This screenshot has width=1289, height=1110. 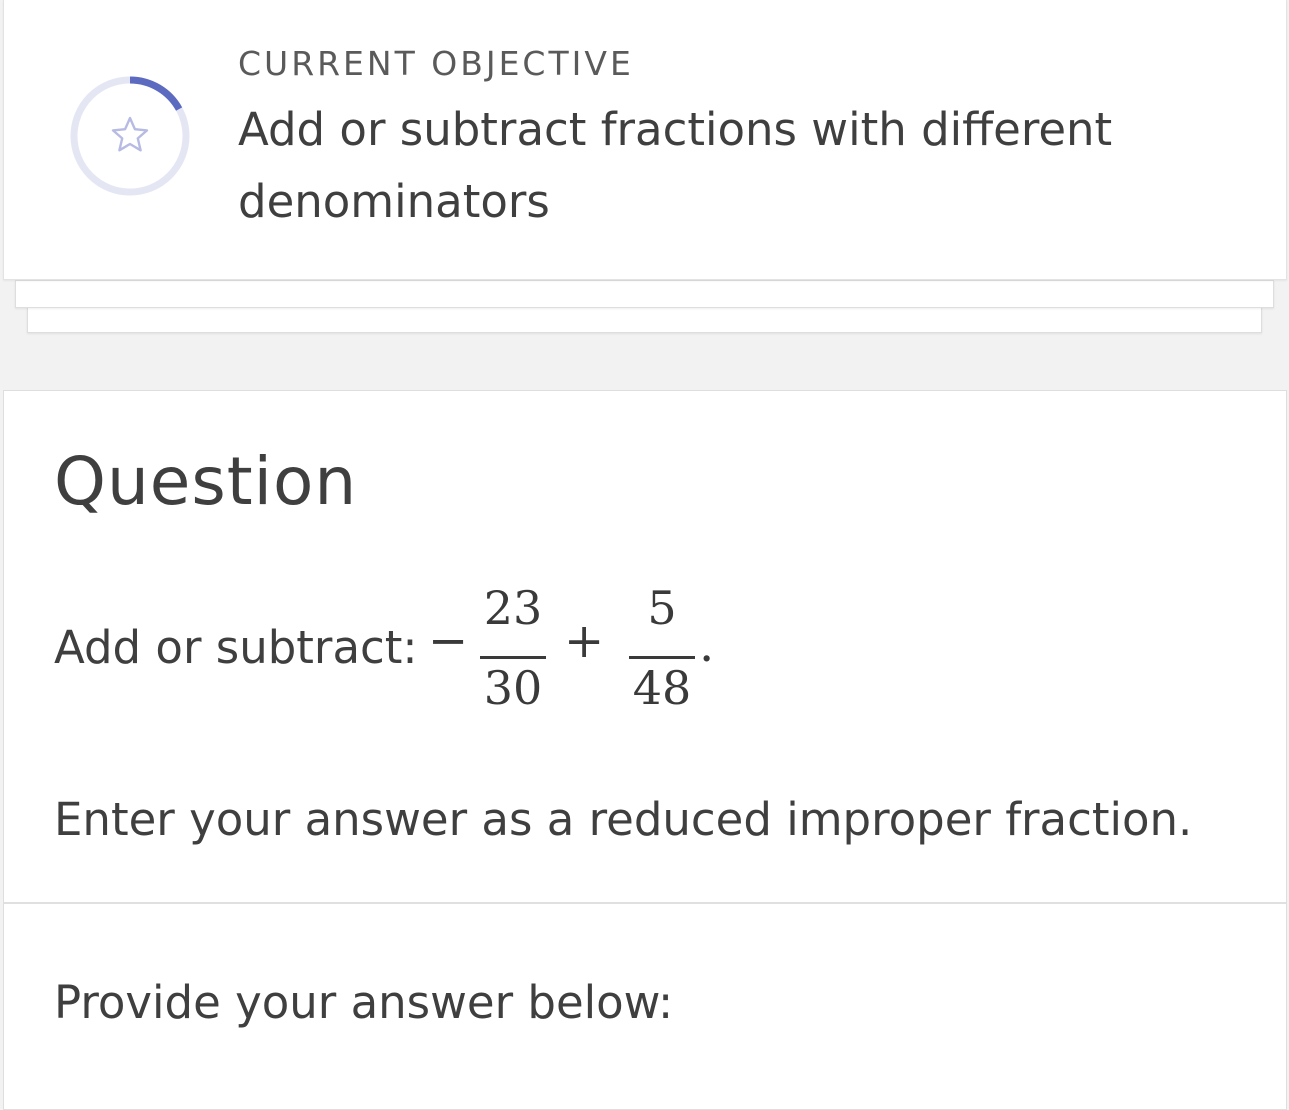 What do you see at coordinates (206, 481) in the screenshot?
I see `question-heading: Question` at bounding box center [206, 481].